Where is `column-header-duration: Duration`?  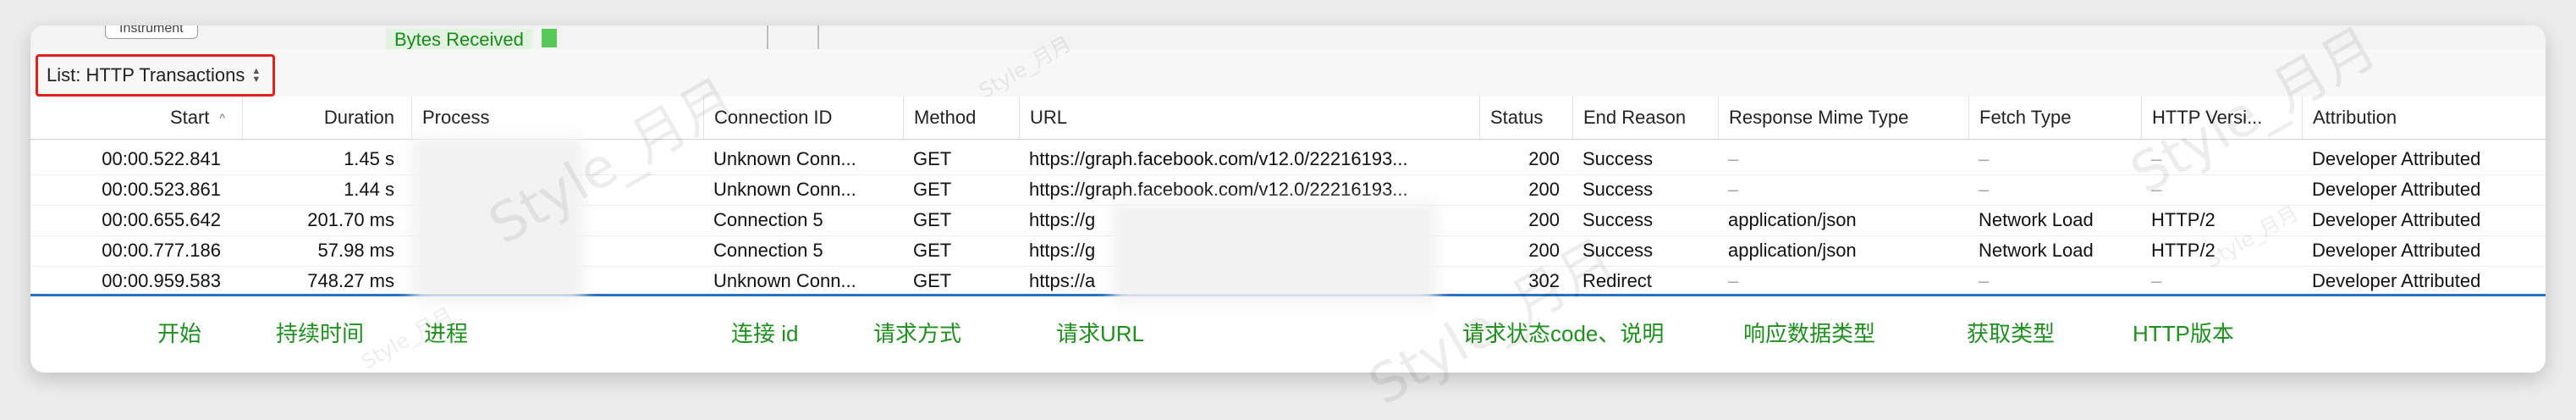 column-header-duration: Duration is located at coordinates (326, 118).